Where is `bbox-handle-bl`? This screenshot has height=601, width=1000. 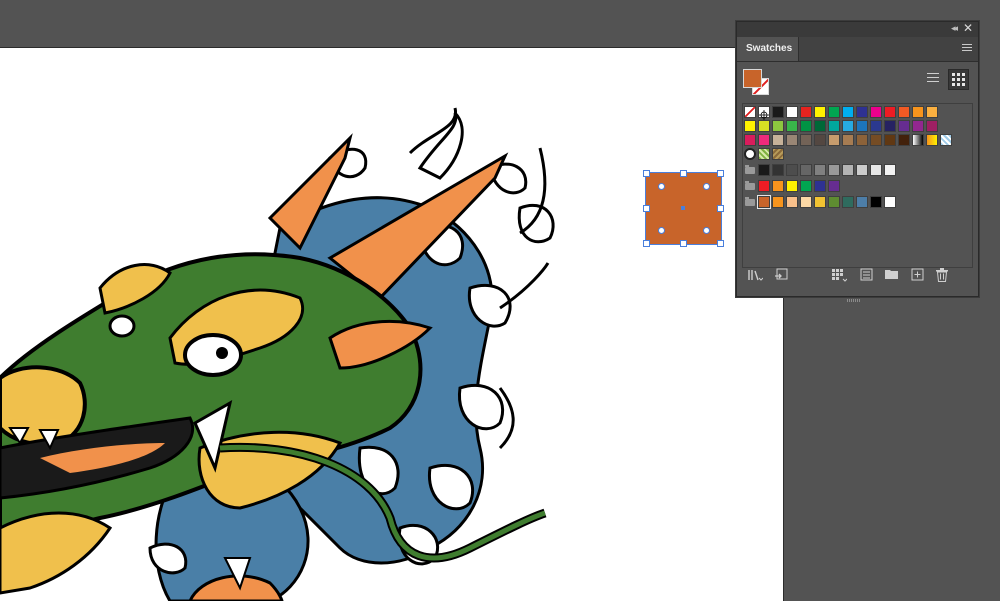
bbox-handle-bl is located at coordinates (646, 243).